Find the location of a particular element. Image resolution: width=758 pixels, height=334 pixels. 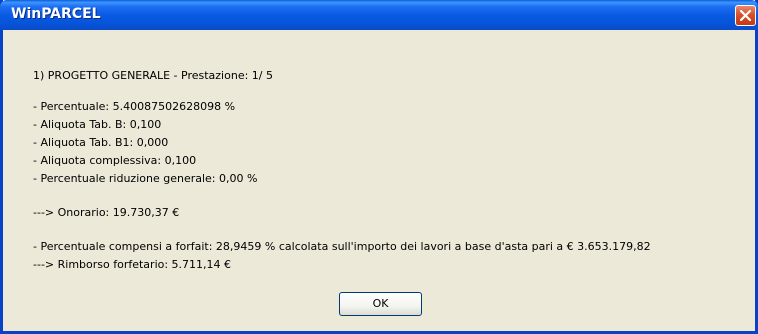

rimborso-text: ---> Rimborso forfetario: 5.711,14 € is located at coordinates (132, 264).